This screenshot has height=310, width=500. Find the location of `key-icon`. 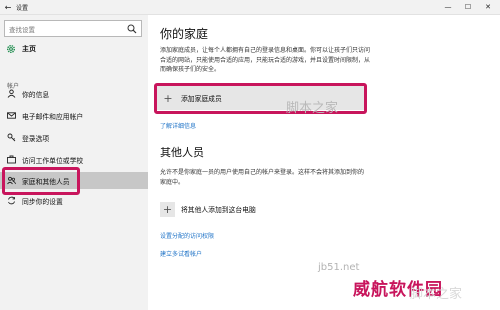

key-icon is located at coordinates (11, 137).